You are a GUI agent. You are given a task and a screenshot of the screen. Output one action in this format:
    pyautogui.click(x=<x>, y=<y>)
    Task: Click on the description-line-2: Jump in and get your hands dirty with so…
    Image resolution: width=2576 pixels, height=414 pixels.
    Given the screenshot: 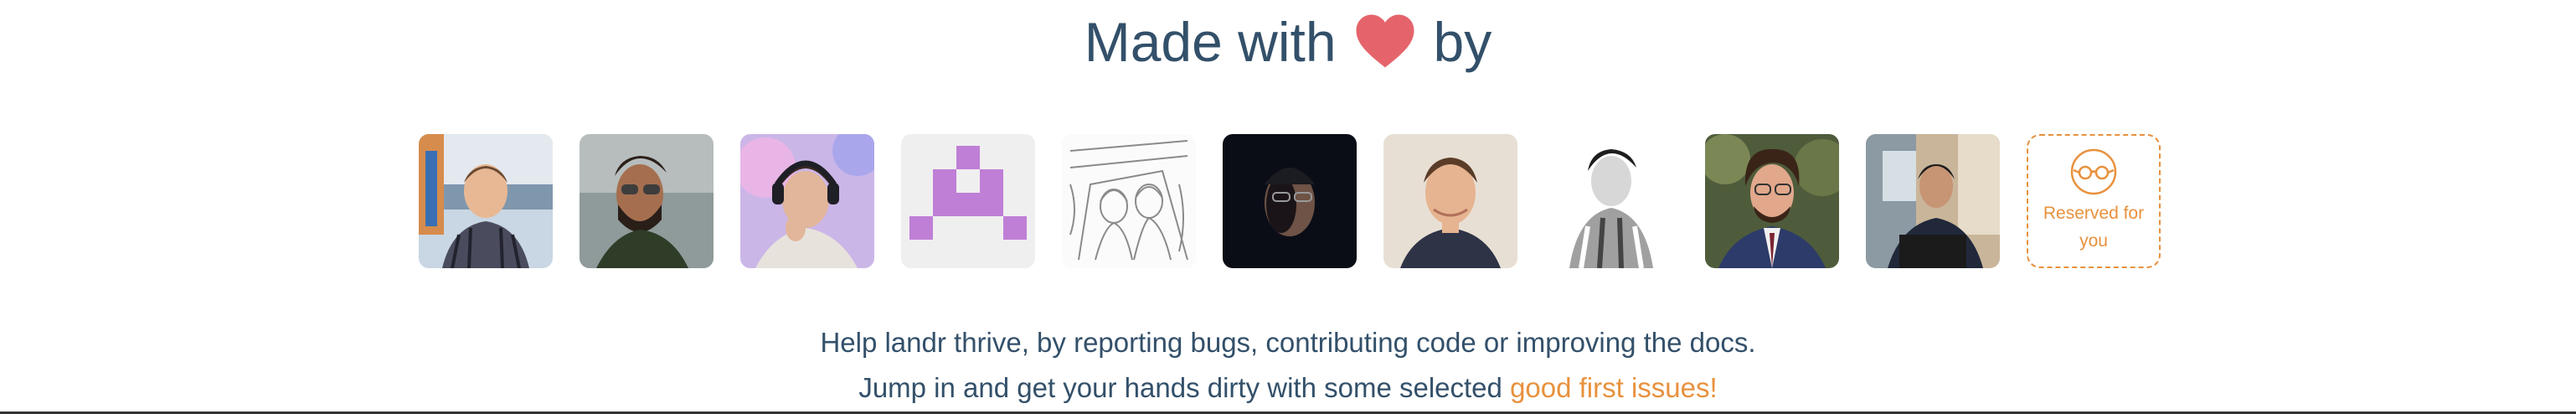 What is the action you would take?
    pyautogui.click(x=1288, y=388)
    